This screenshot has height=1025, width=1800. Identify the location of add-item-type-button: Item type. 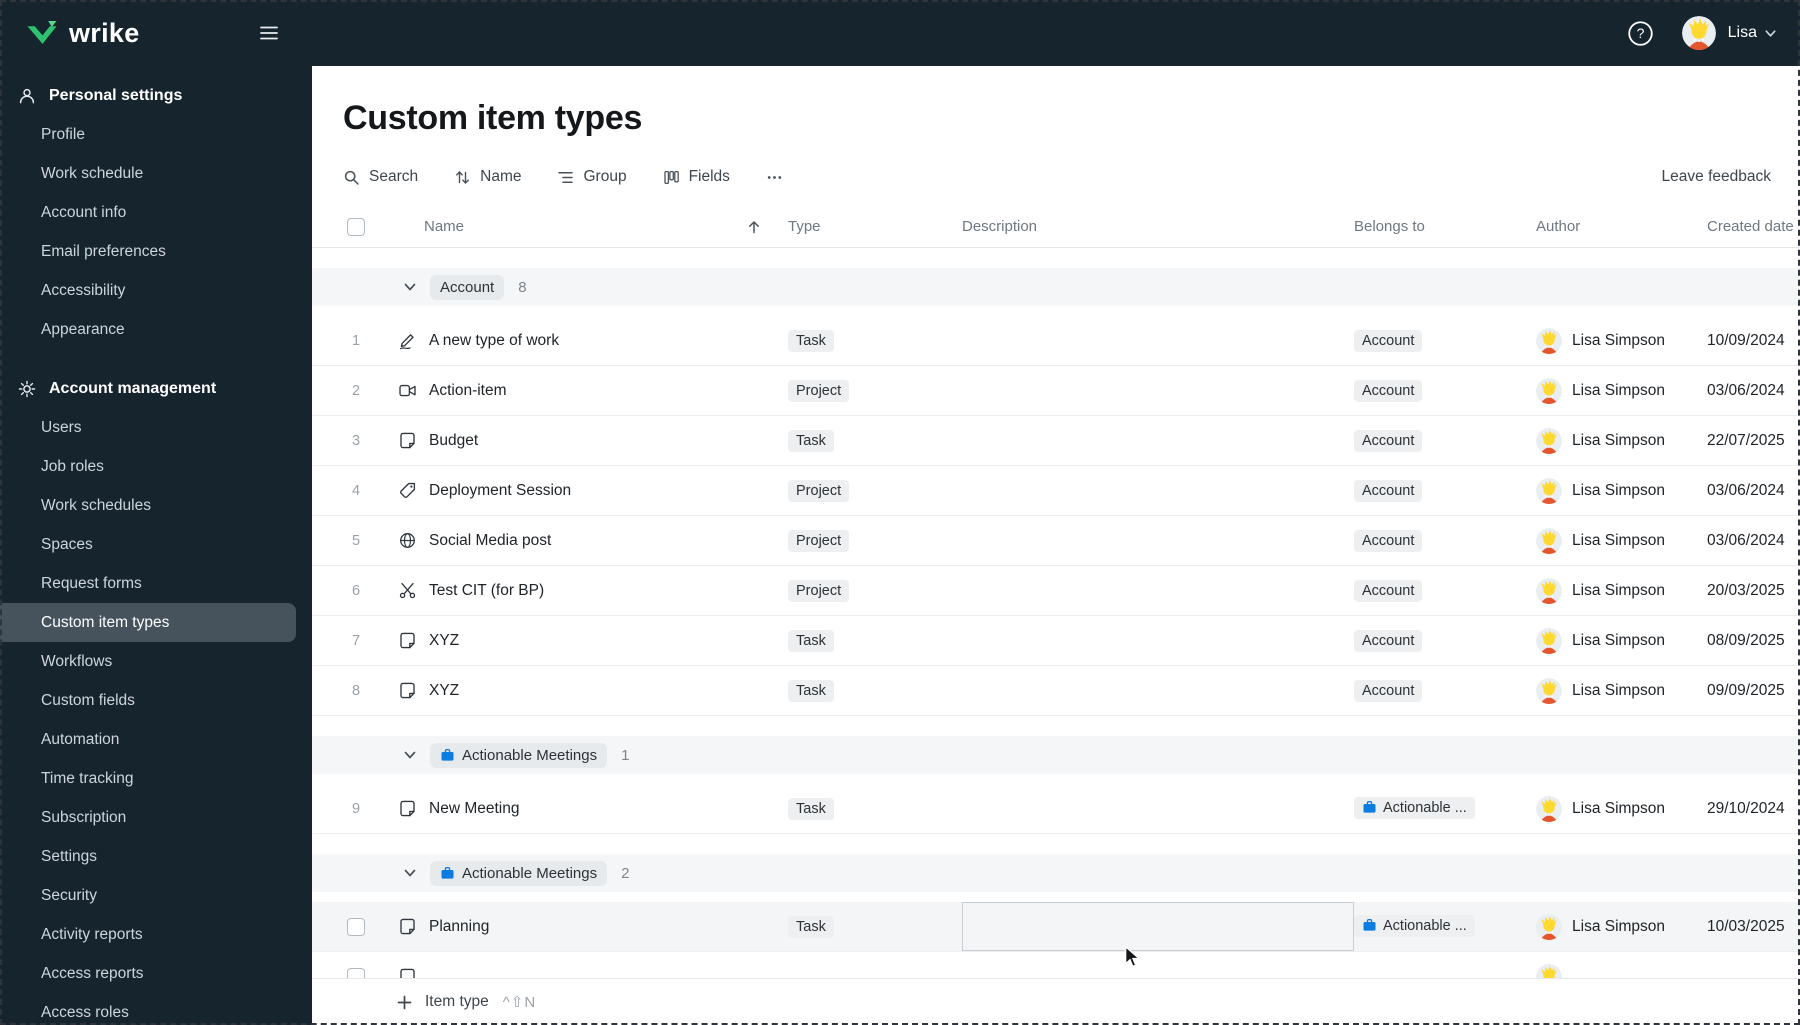
(442, 1002).